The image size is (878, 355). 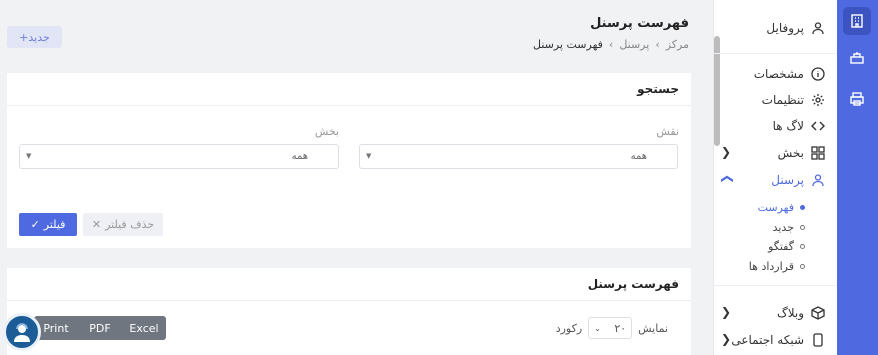 I want to click on sidebar-item-label: شبکه اجتماعی, so click(x=767, y=340).